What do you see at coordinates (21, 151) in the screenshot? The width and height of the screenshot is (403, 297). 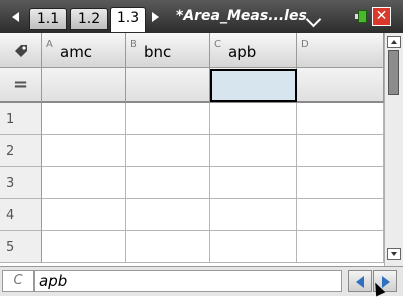 I see `row-header-2: 2` at bounding box center [21, 151].